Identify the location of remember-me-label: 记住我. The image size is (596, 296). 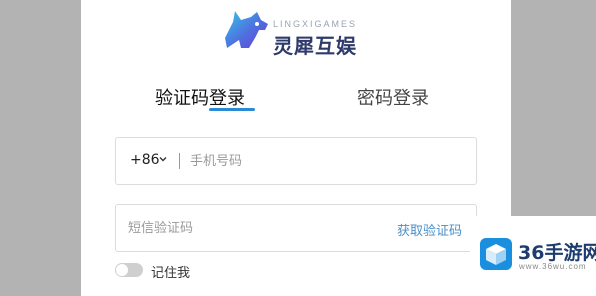
(171, 273).